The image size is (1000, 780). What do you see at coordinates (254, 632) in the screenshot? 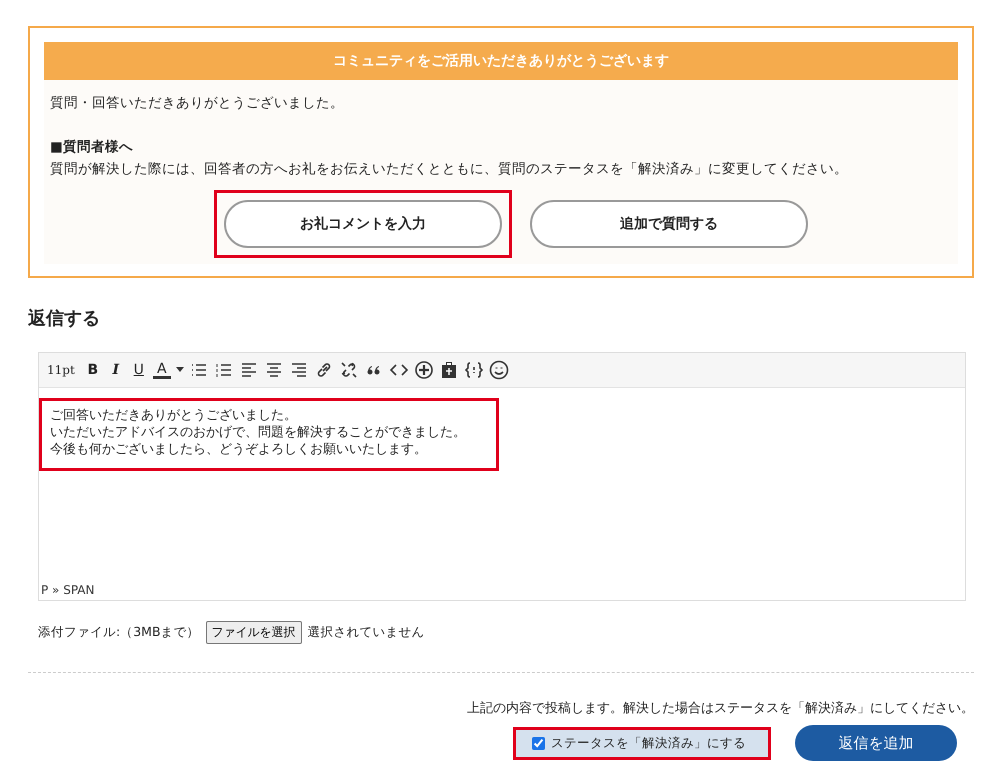
I see `choose-file-button: ファイルを選択` at bounding box center [254, 632].